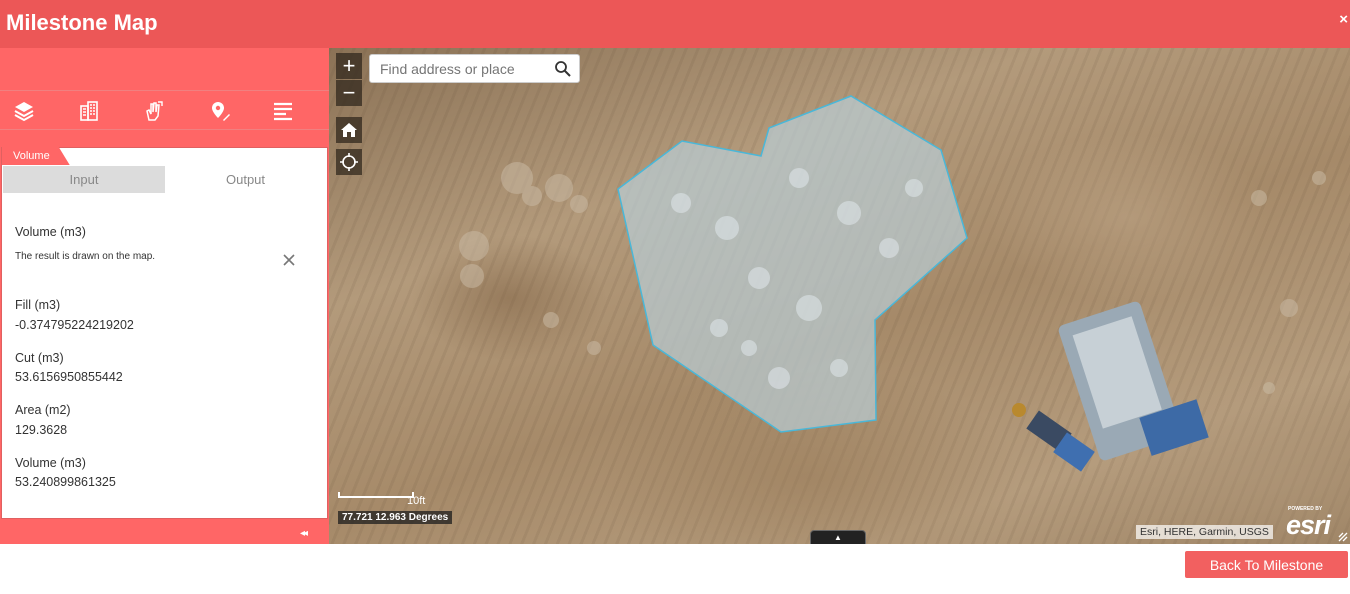  Describe the element at coordinates (1343, 19) in the screenshot. I see `close-button: ×` at that location.